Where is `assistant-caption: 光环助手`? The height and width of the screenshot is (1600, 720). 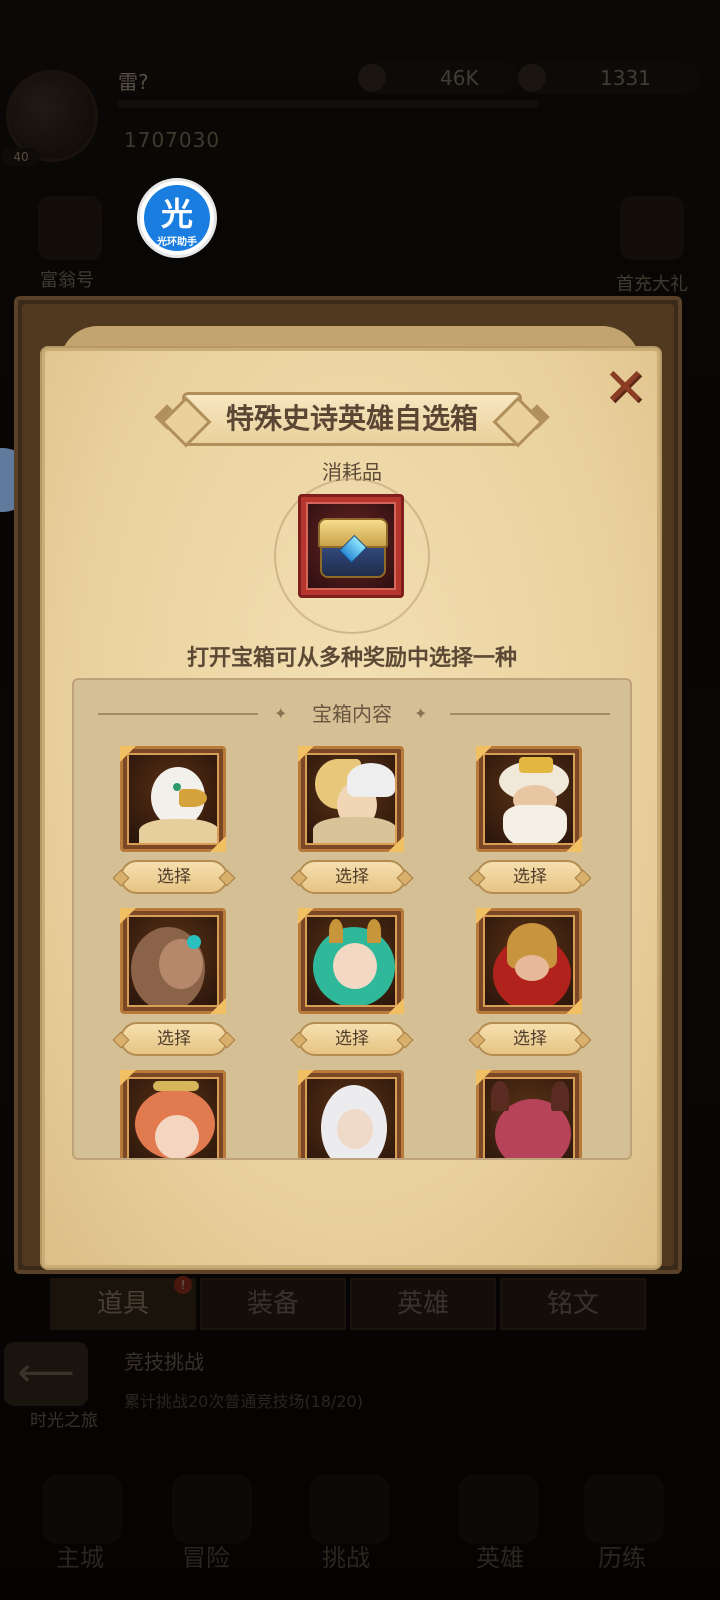
assistant-caption: 光环助手 is located at coordinates (177, 242).